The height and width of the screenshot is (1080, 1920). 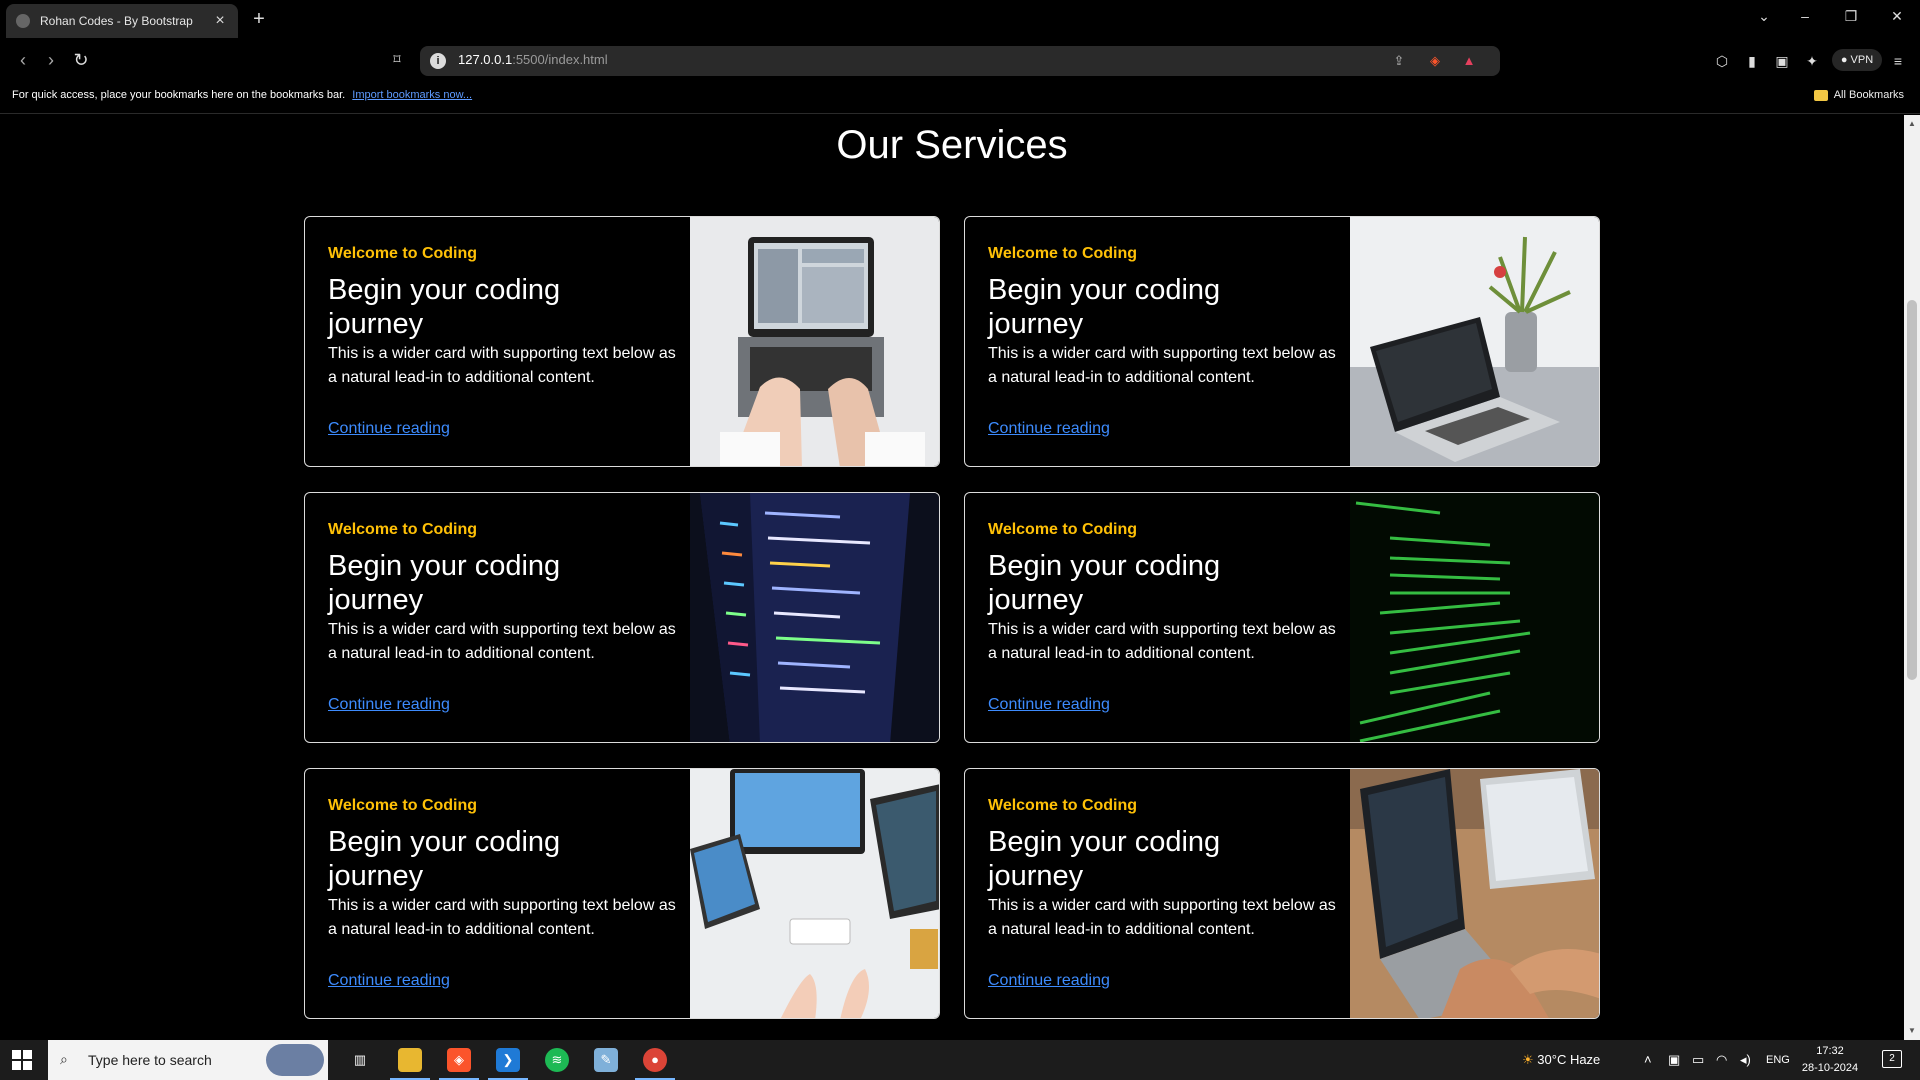 I want to click on windows-start-icon, so click(x=22, y=1060).